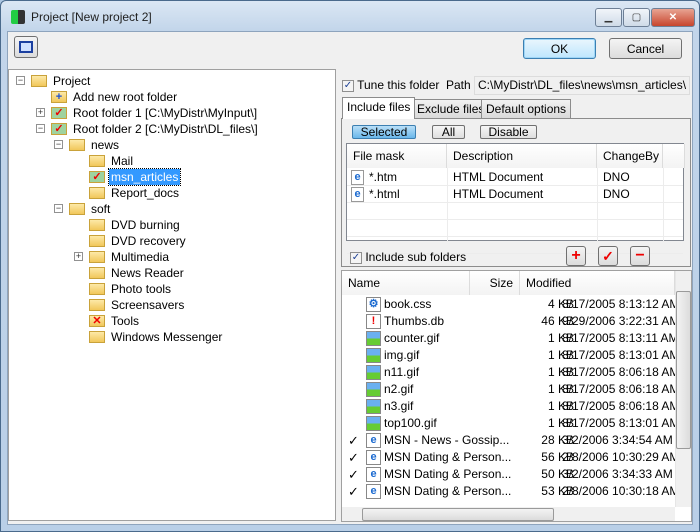  What do you see at coordinates (148, 241) in the screenshot?
I see `tree-item: DVD recovery` at bounding box center [148, 241].